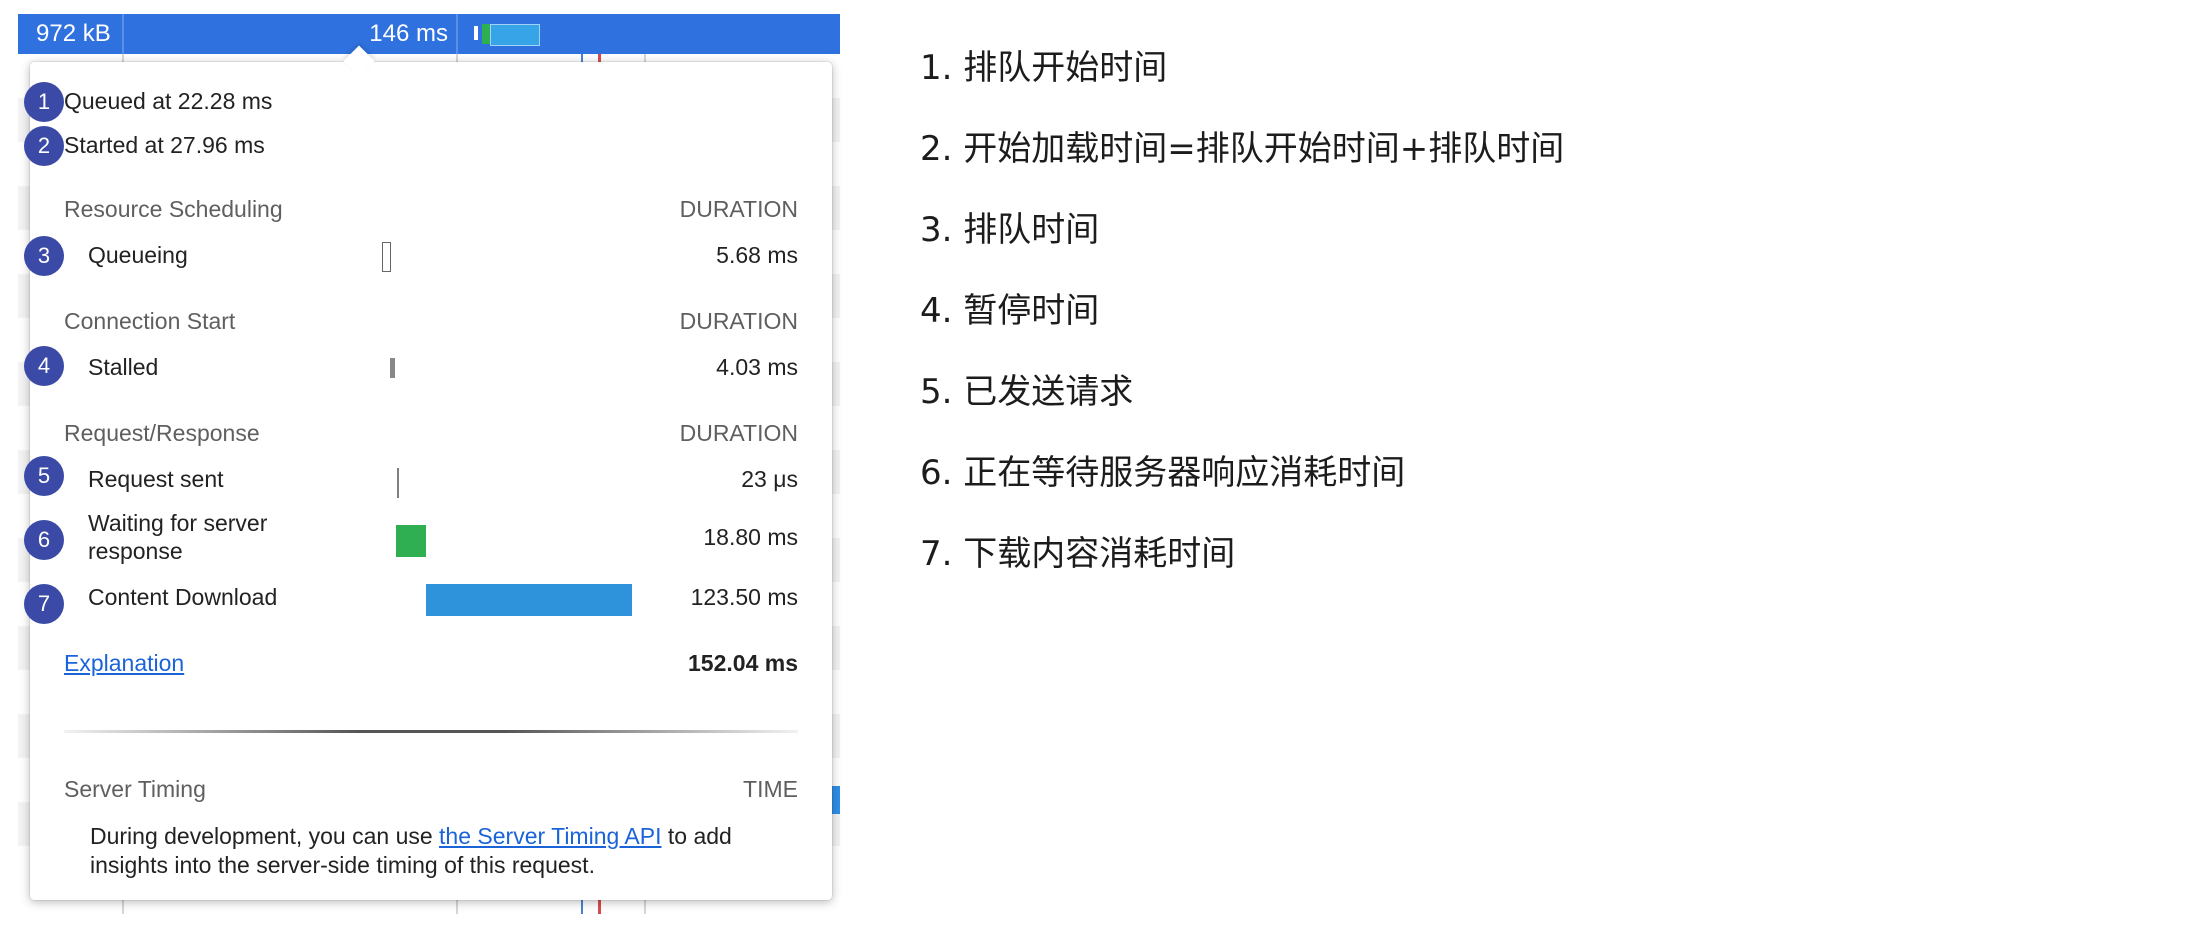  What do you see at coordinates (457, 34) in the screenshot?
I see `column-divider` at bounding box center [457, 34].